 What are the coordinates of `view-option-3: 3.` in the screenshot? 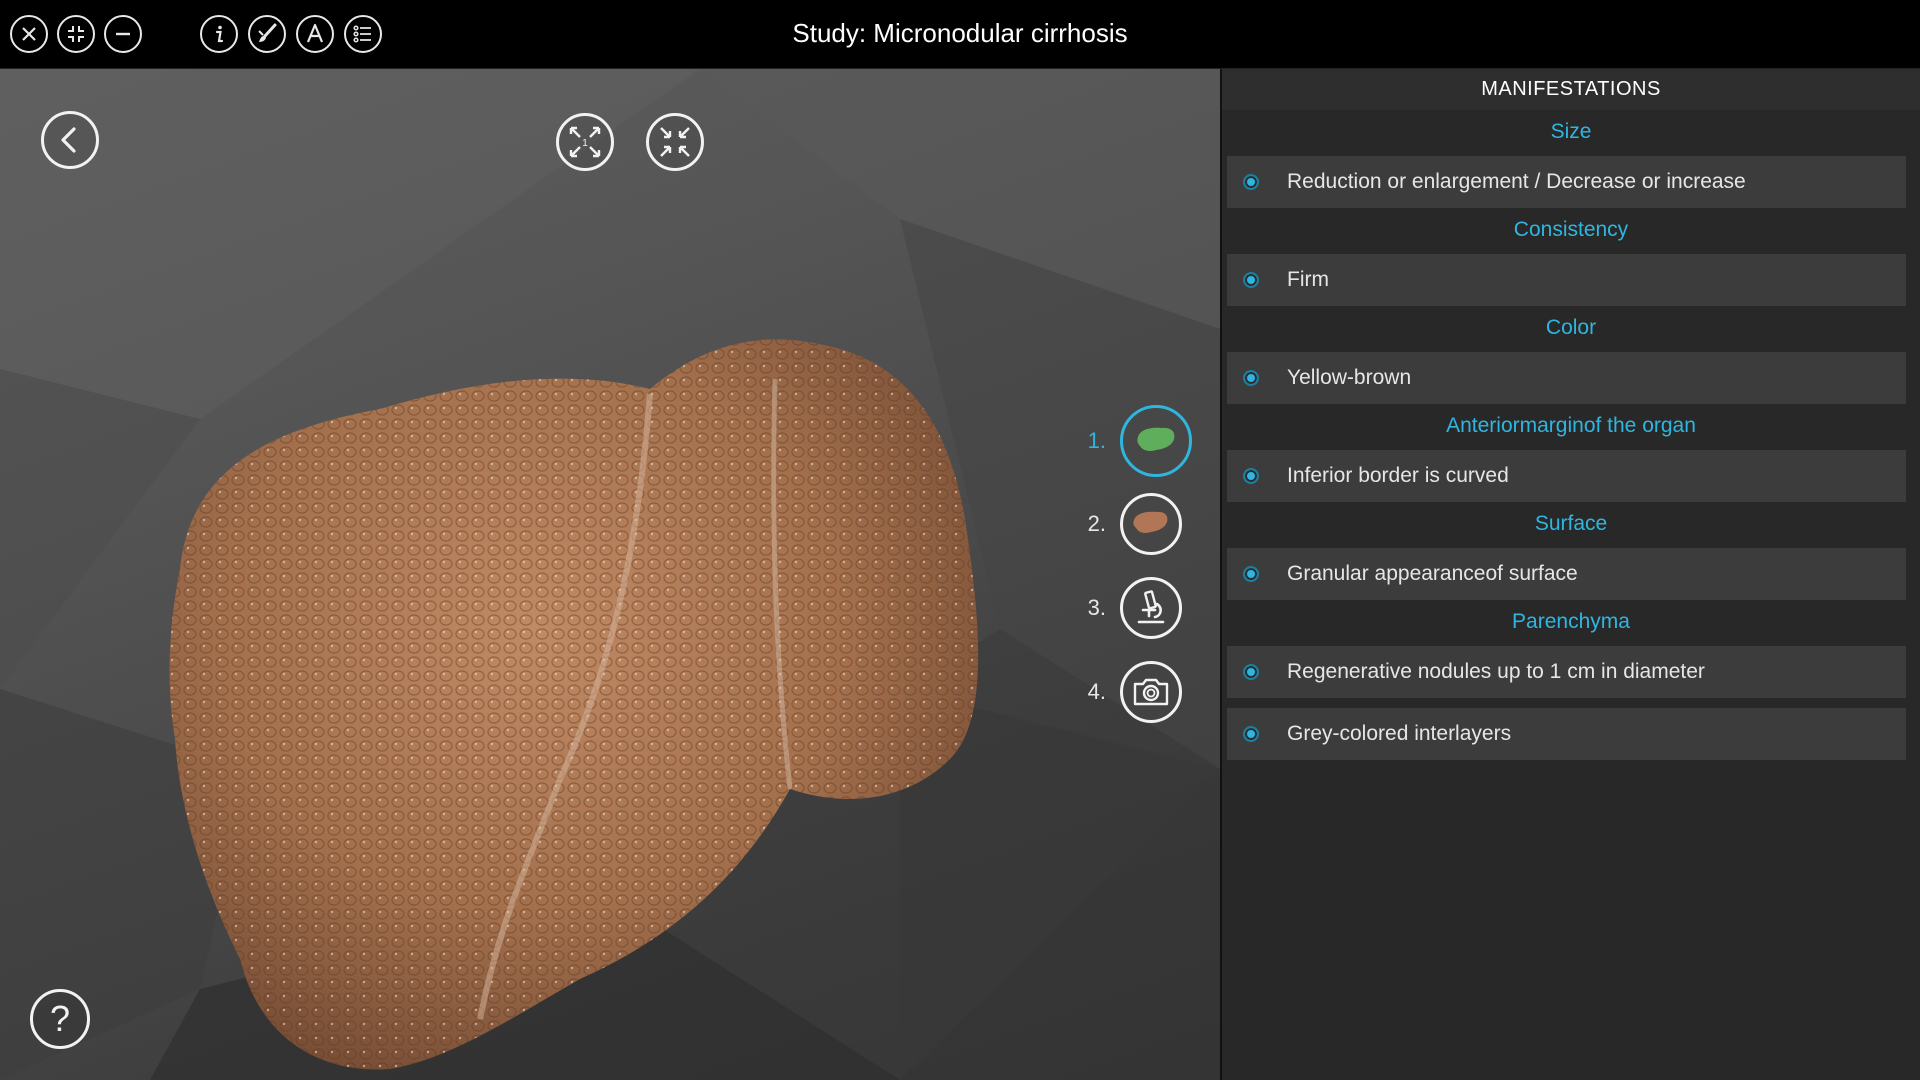 It's located at (1124, 608).